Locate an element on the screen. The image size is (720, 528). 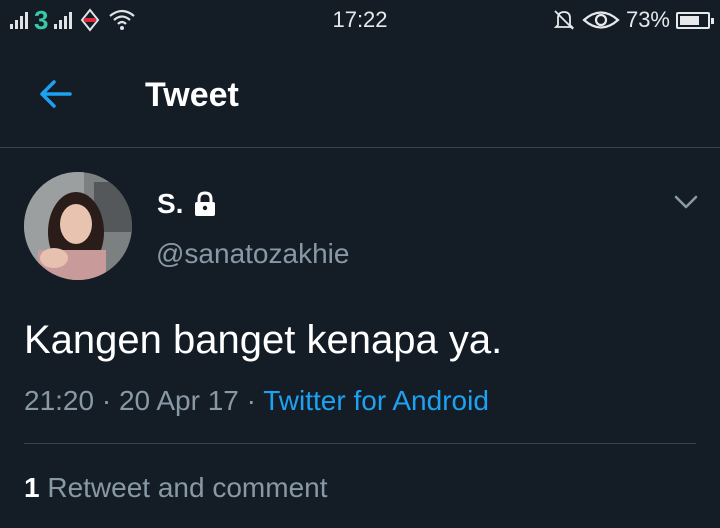
arrow-left-icon is located at coordinates (56, 94).